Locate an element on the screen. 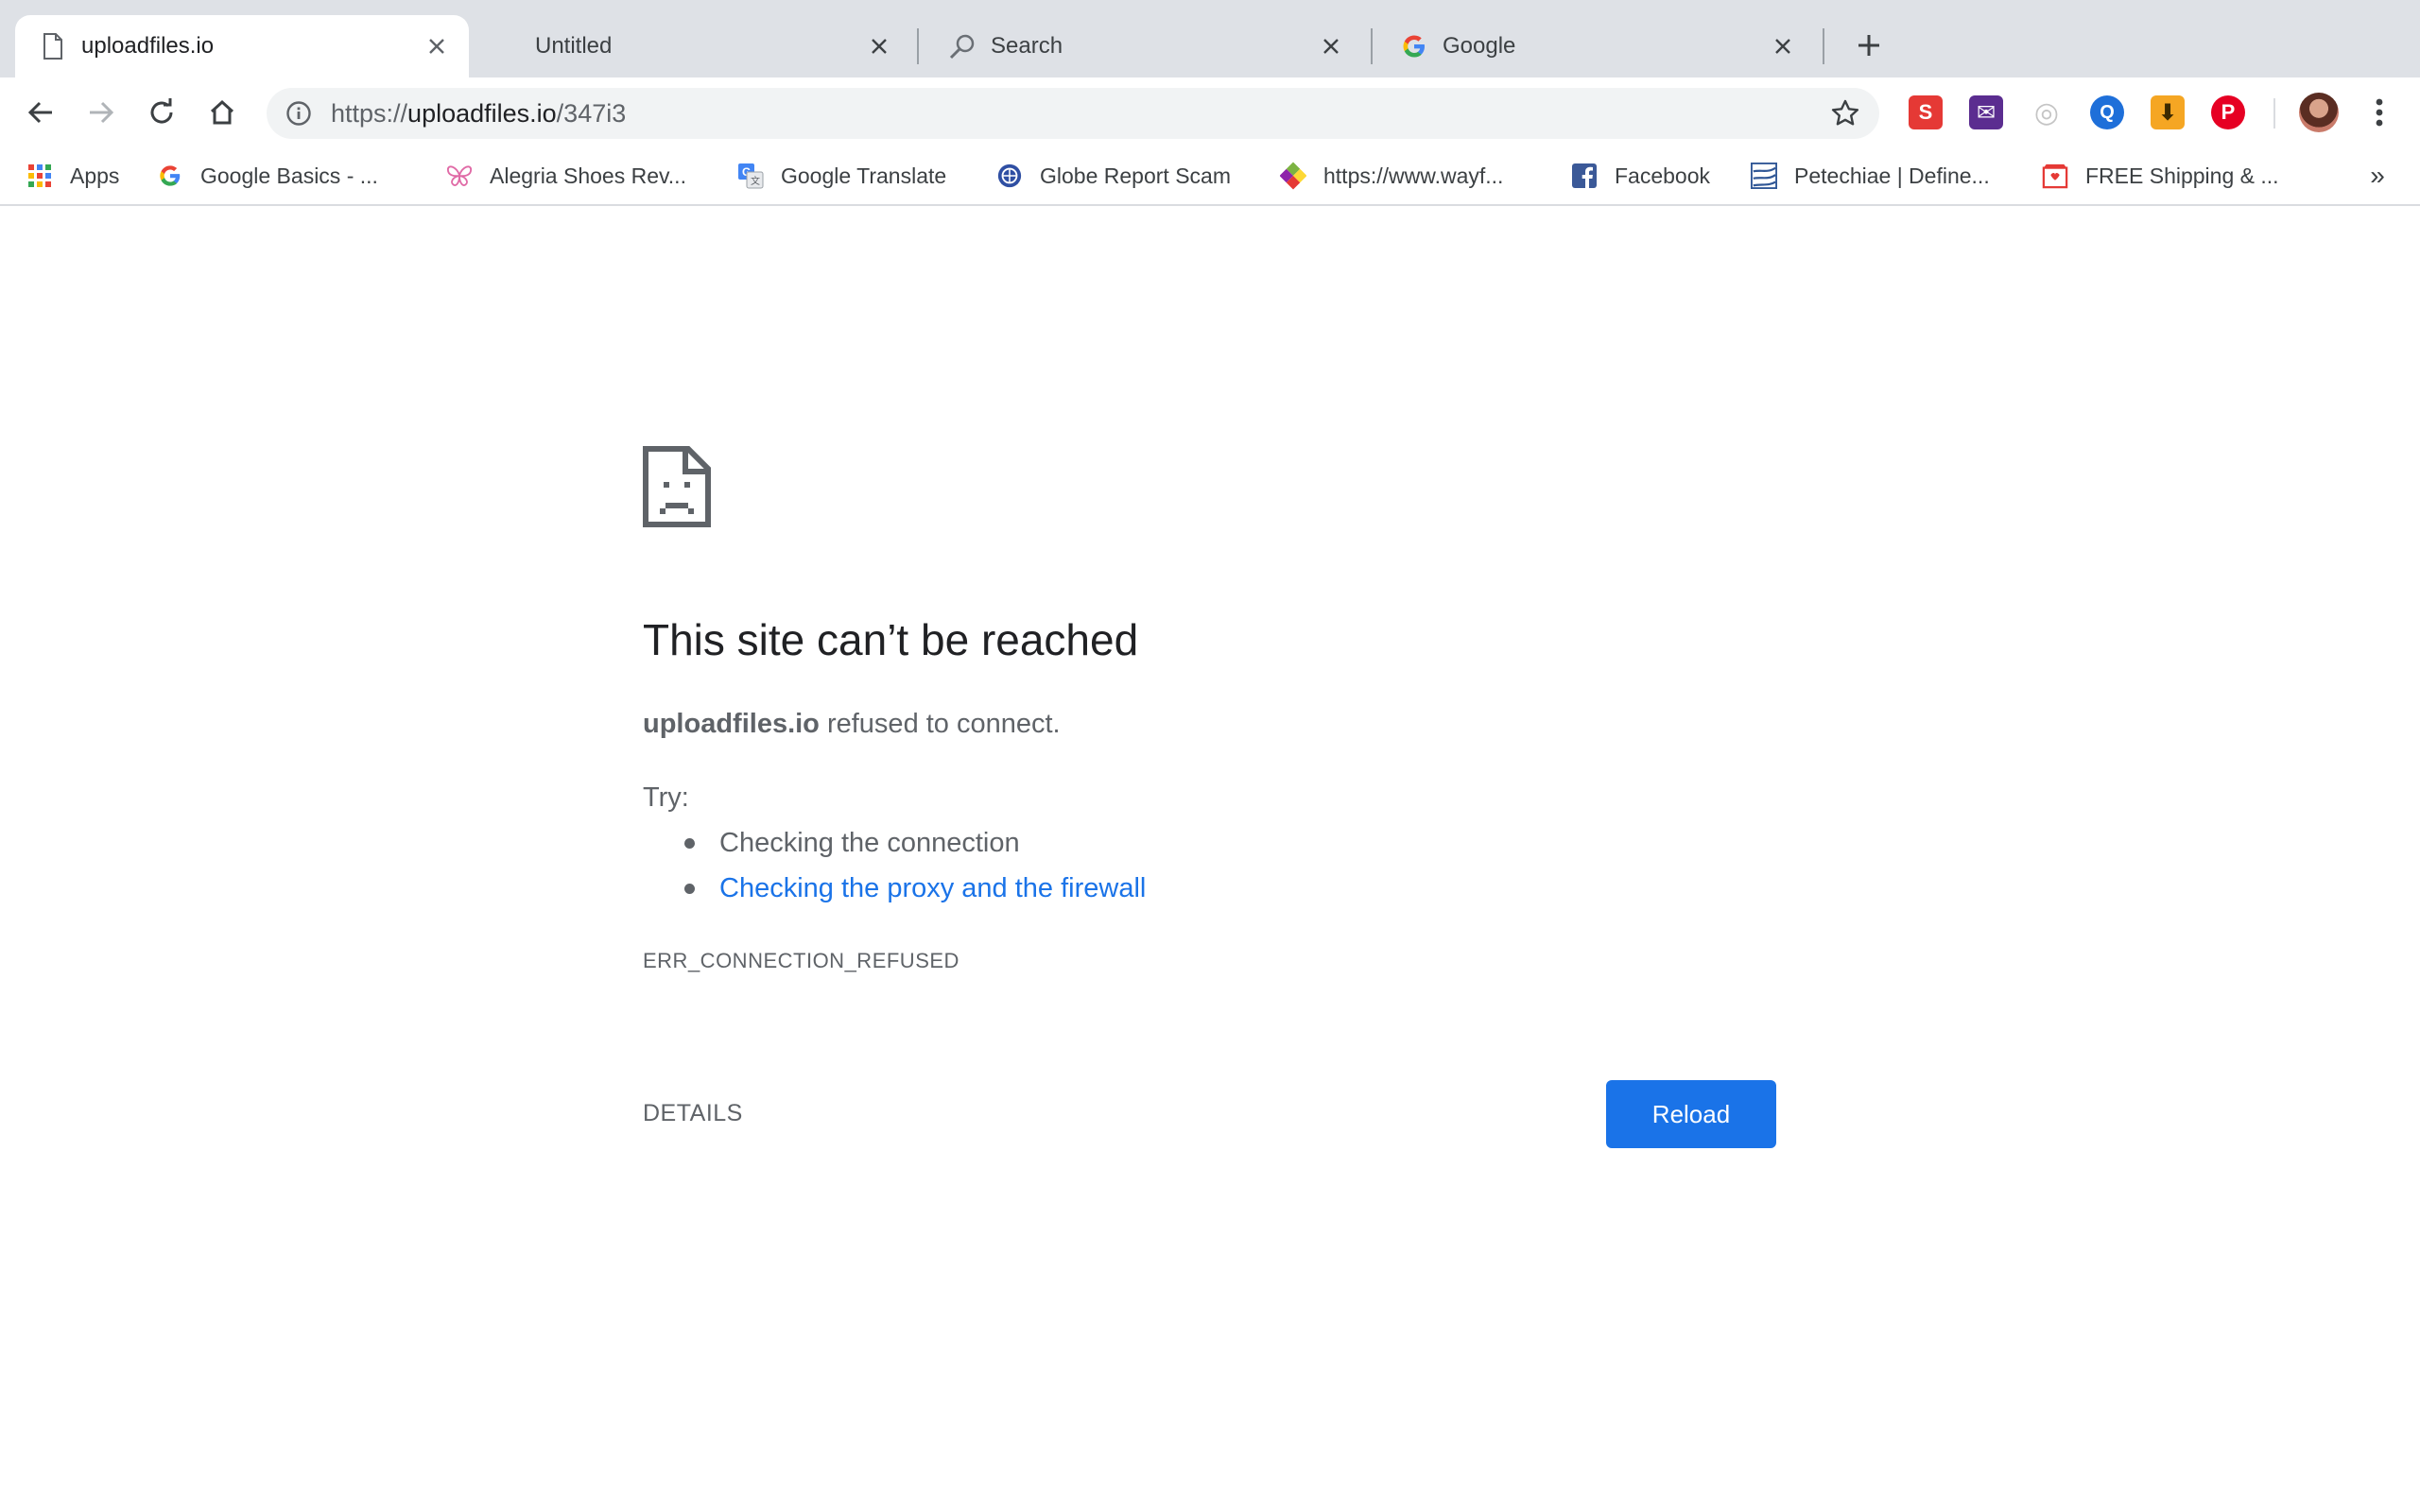 The image size is (2420, 1512). refresh-icon is located at coordinates (161, 111).